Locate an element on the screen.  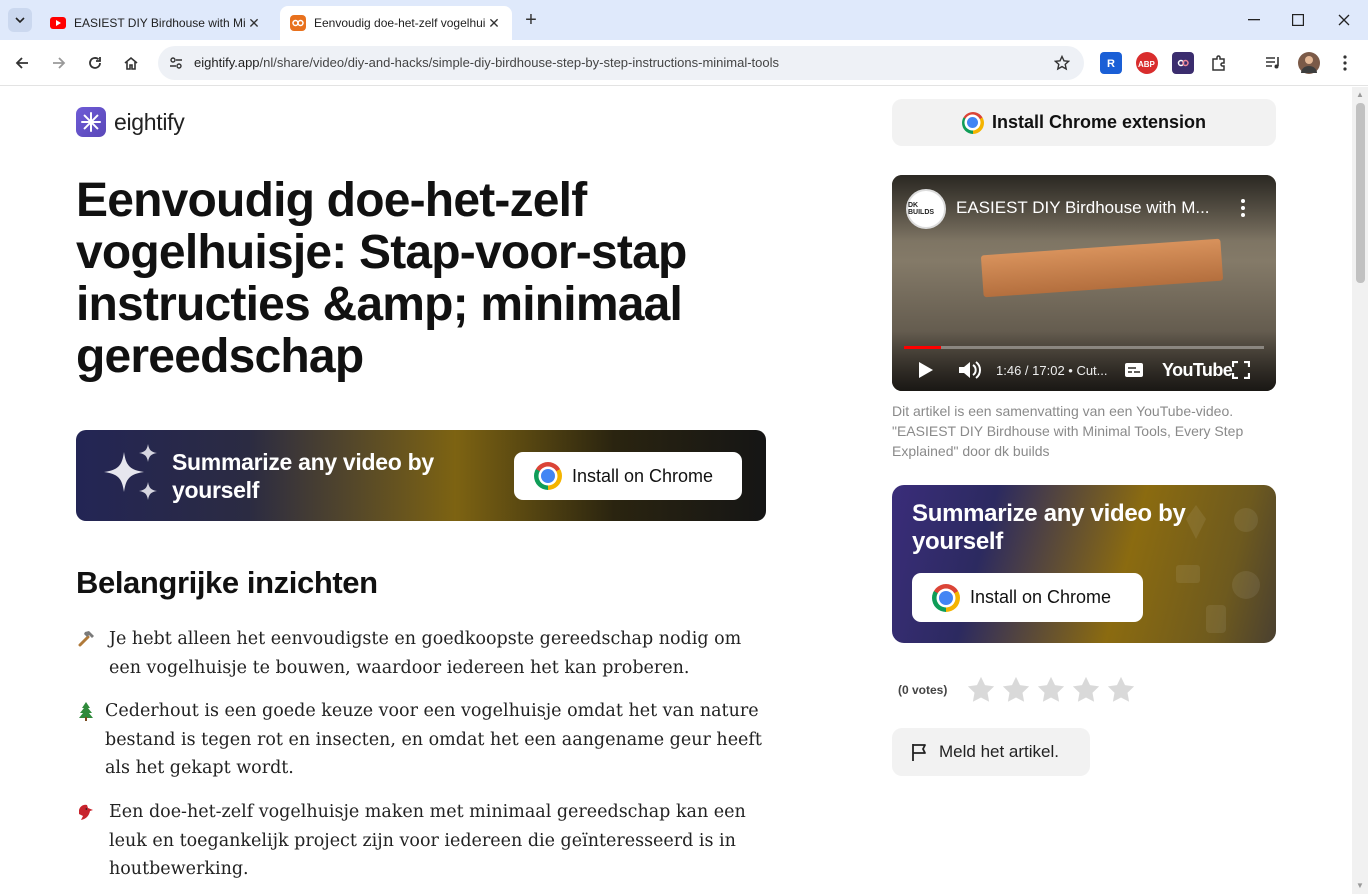
subtitles-icon is located at coordinates (1134, 370).